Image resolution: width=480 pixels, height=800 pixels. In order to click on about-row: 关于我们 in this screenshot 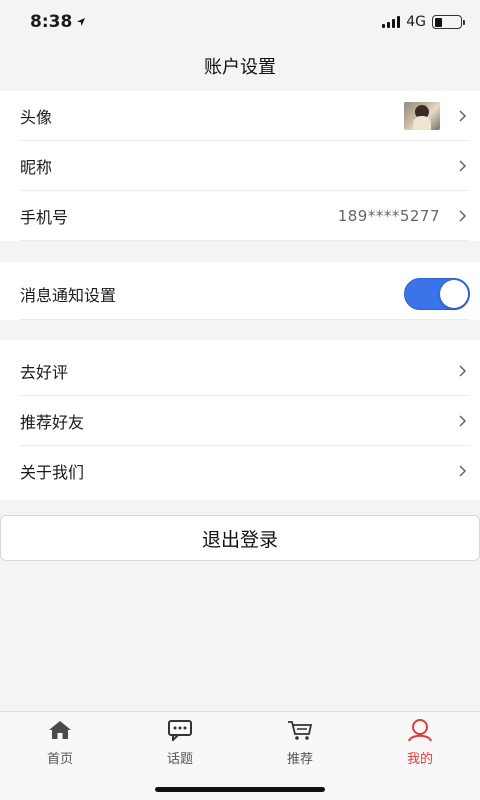, I will do `click(245, 471)`.